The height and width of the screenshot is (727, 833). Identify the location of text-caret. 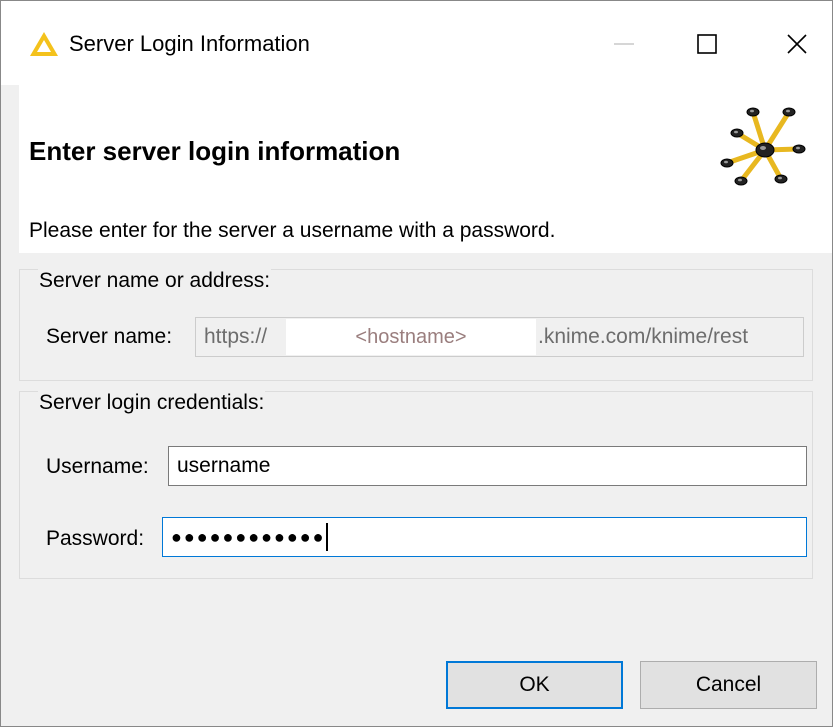
(327, 537).